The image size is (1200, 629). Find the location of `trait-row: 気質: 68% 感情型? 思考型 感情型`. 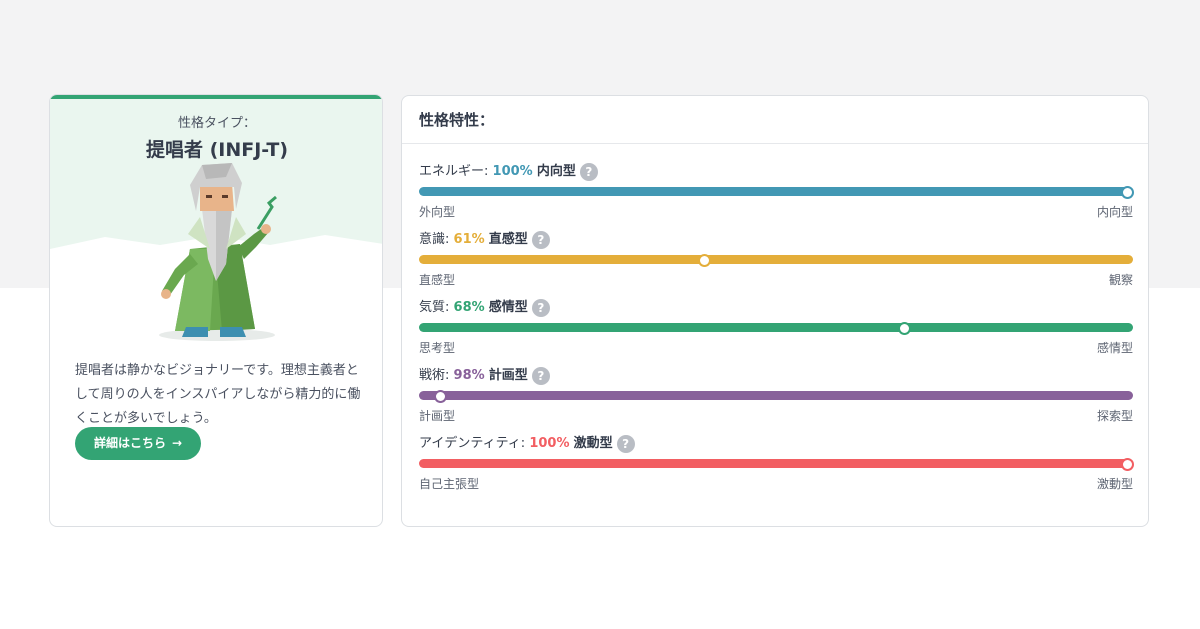

trait-row: 気質: 68% 感情型? 思考型 感情型 is located at coordinates (776, 328).